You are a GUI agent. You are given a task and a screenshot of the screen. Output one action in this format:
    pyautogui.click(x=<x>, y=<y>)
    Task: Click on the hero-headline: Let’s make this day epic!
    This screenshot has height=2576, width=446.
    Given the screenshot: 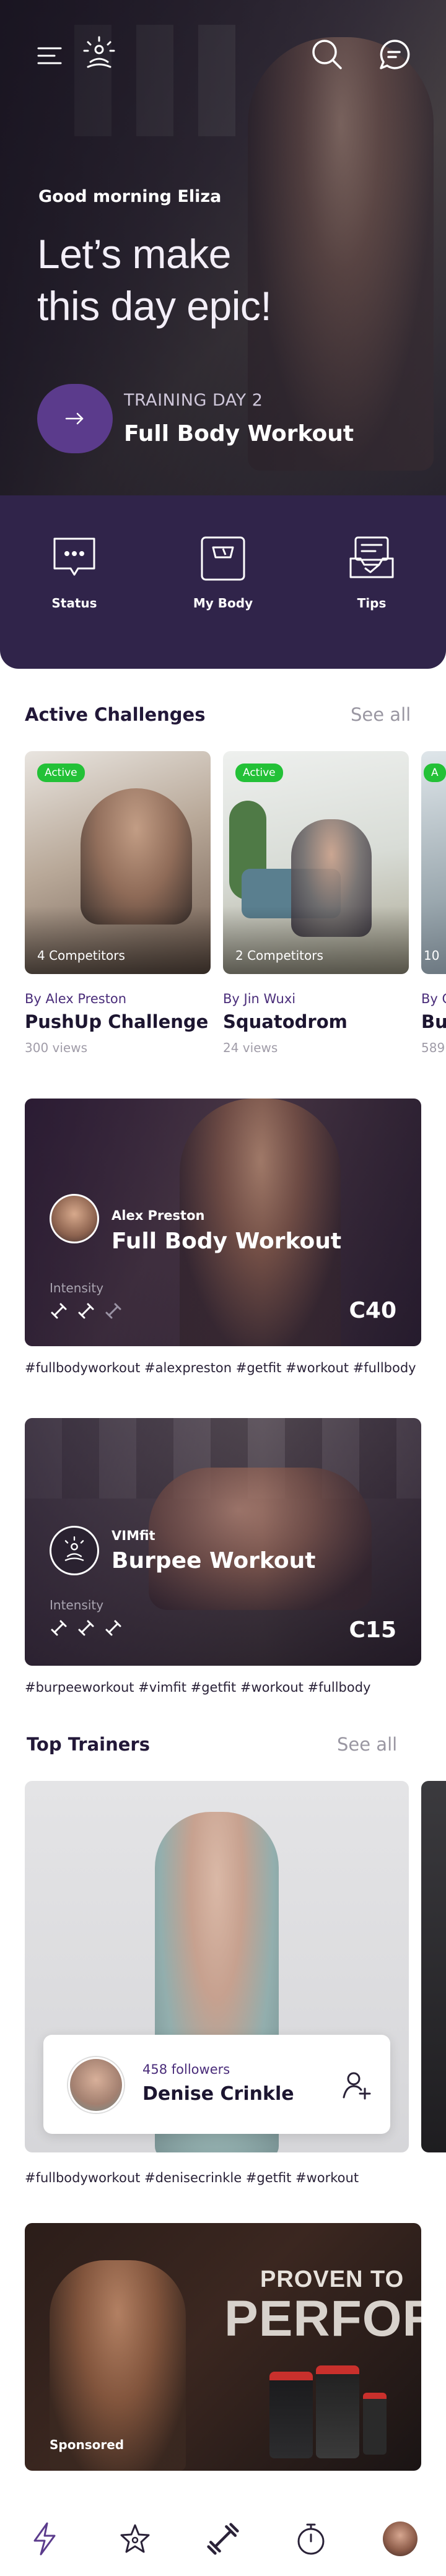 What is the action you would take?
    pyautogui.click(x=154, y=280)
    